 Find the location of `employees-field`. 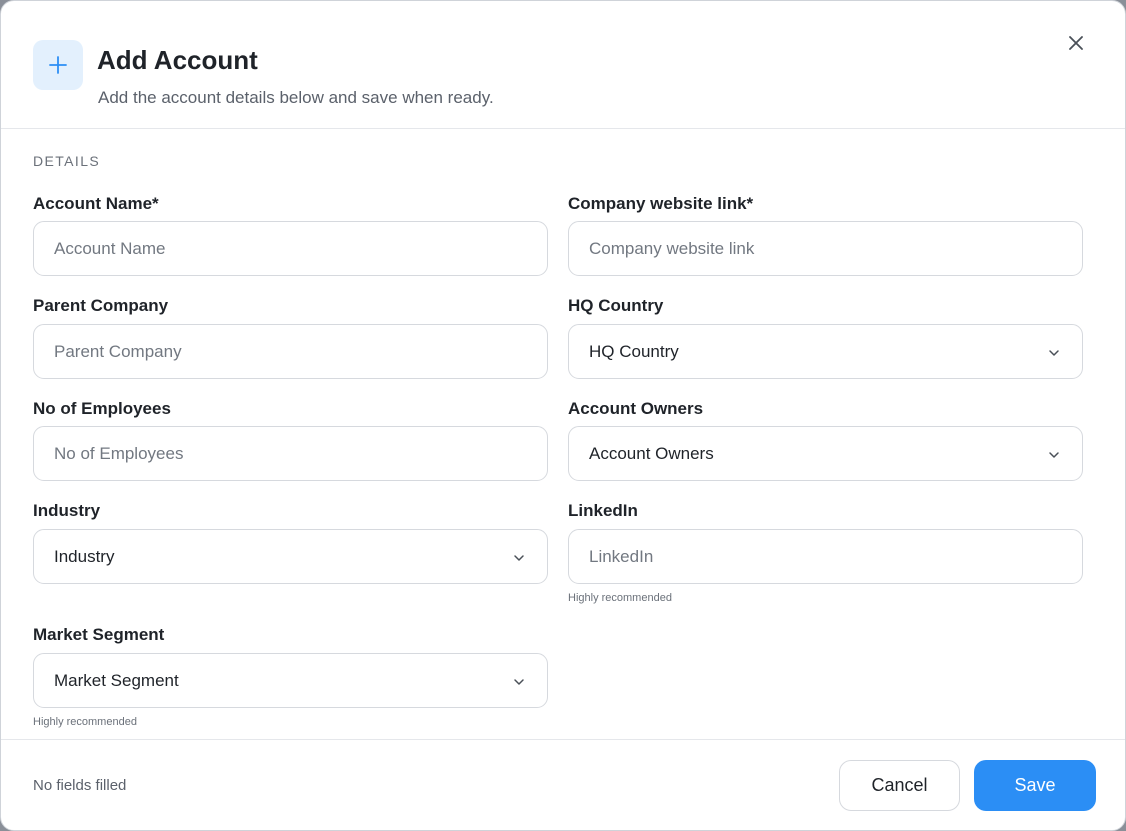

employees-field is located at coordinates (290, 453).